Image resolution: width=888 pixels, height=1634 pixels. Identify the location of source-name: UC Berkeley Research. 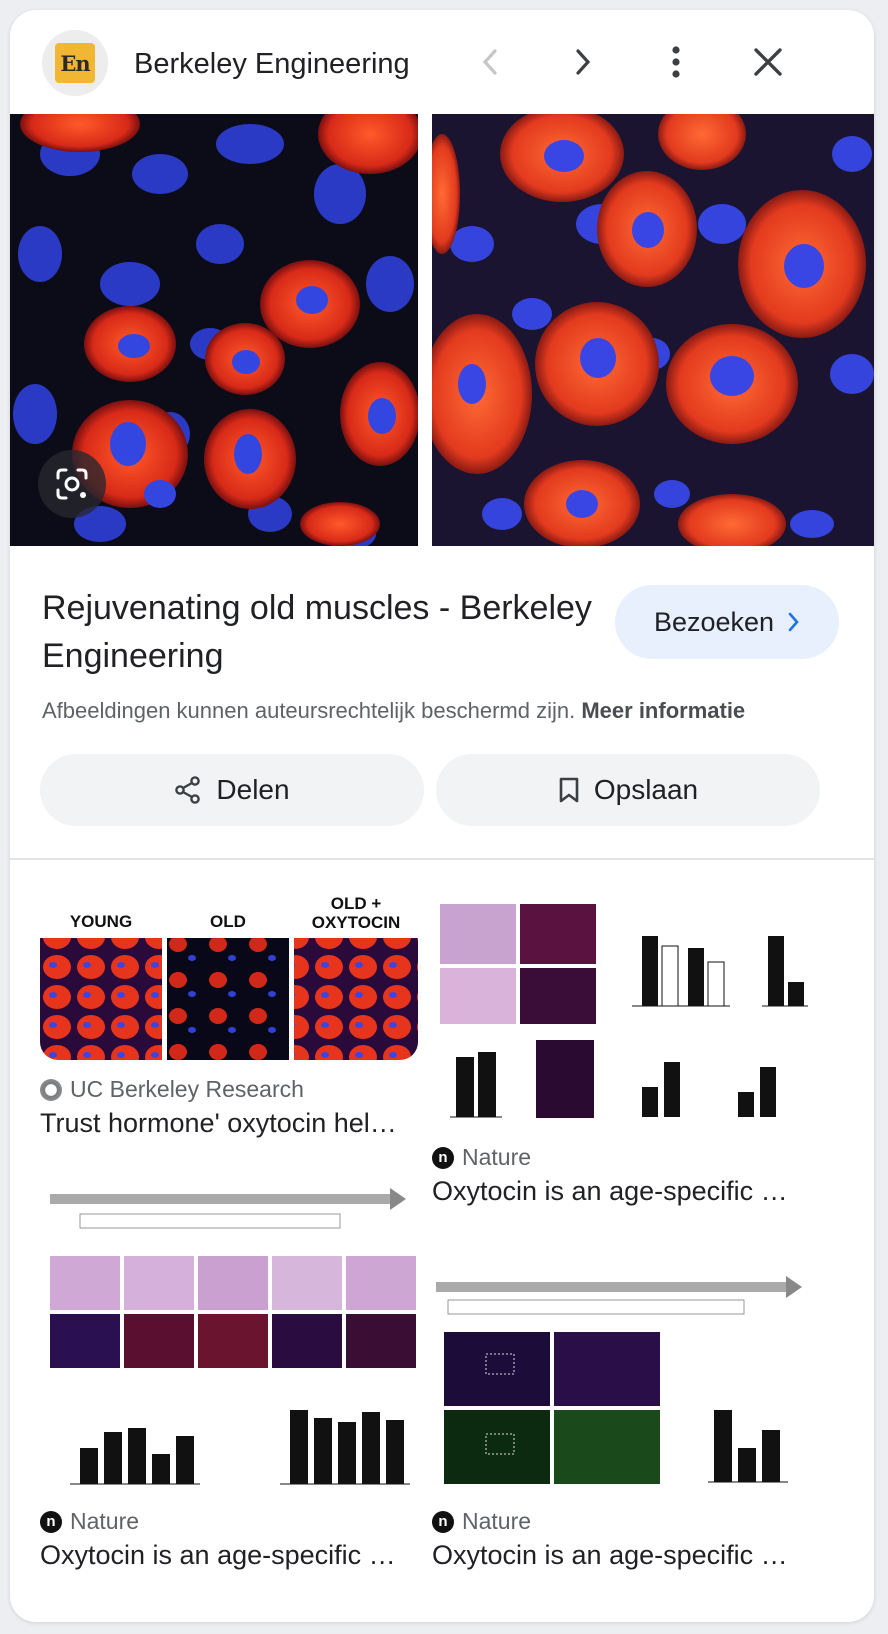
(187, 1089).